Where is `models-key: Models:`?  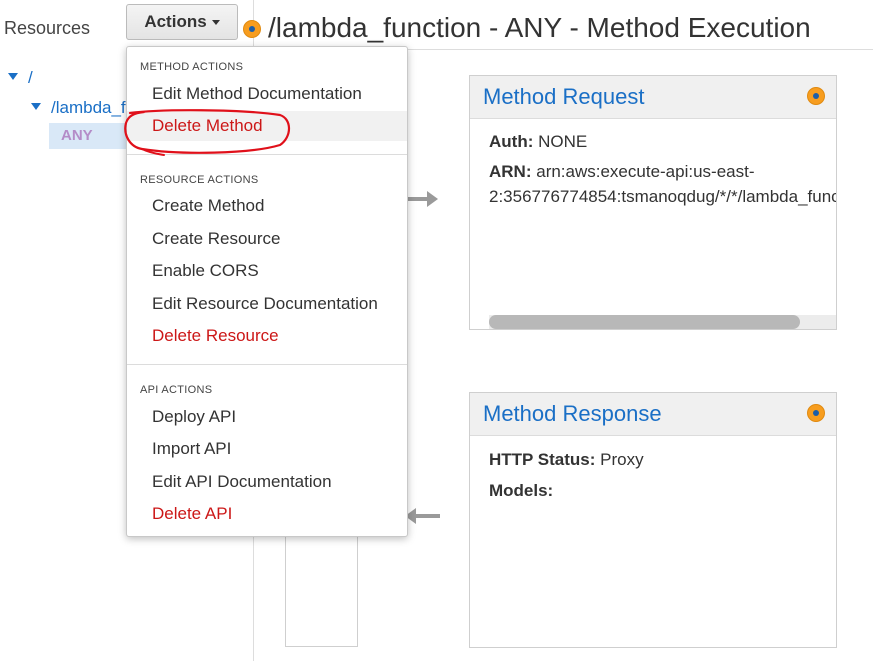 models-key: Models: is located at coordinates (521, 490).